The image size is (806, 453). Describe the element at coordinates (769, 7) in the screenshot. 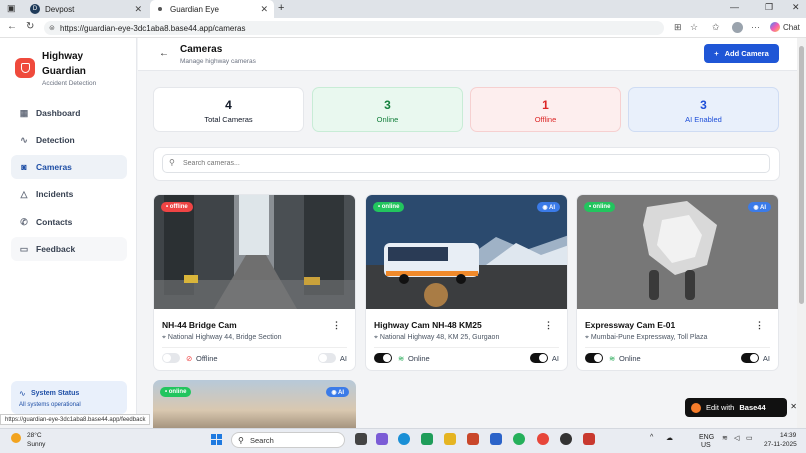

I see `maximize-icon: ❐` at that location.